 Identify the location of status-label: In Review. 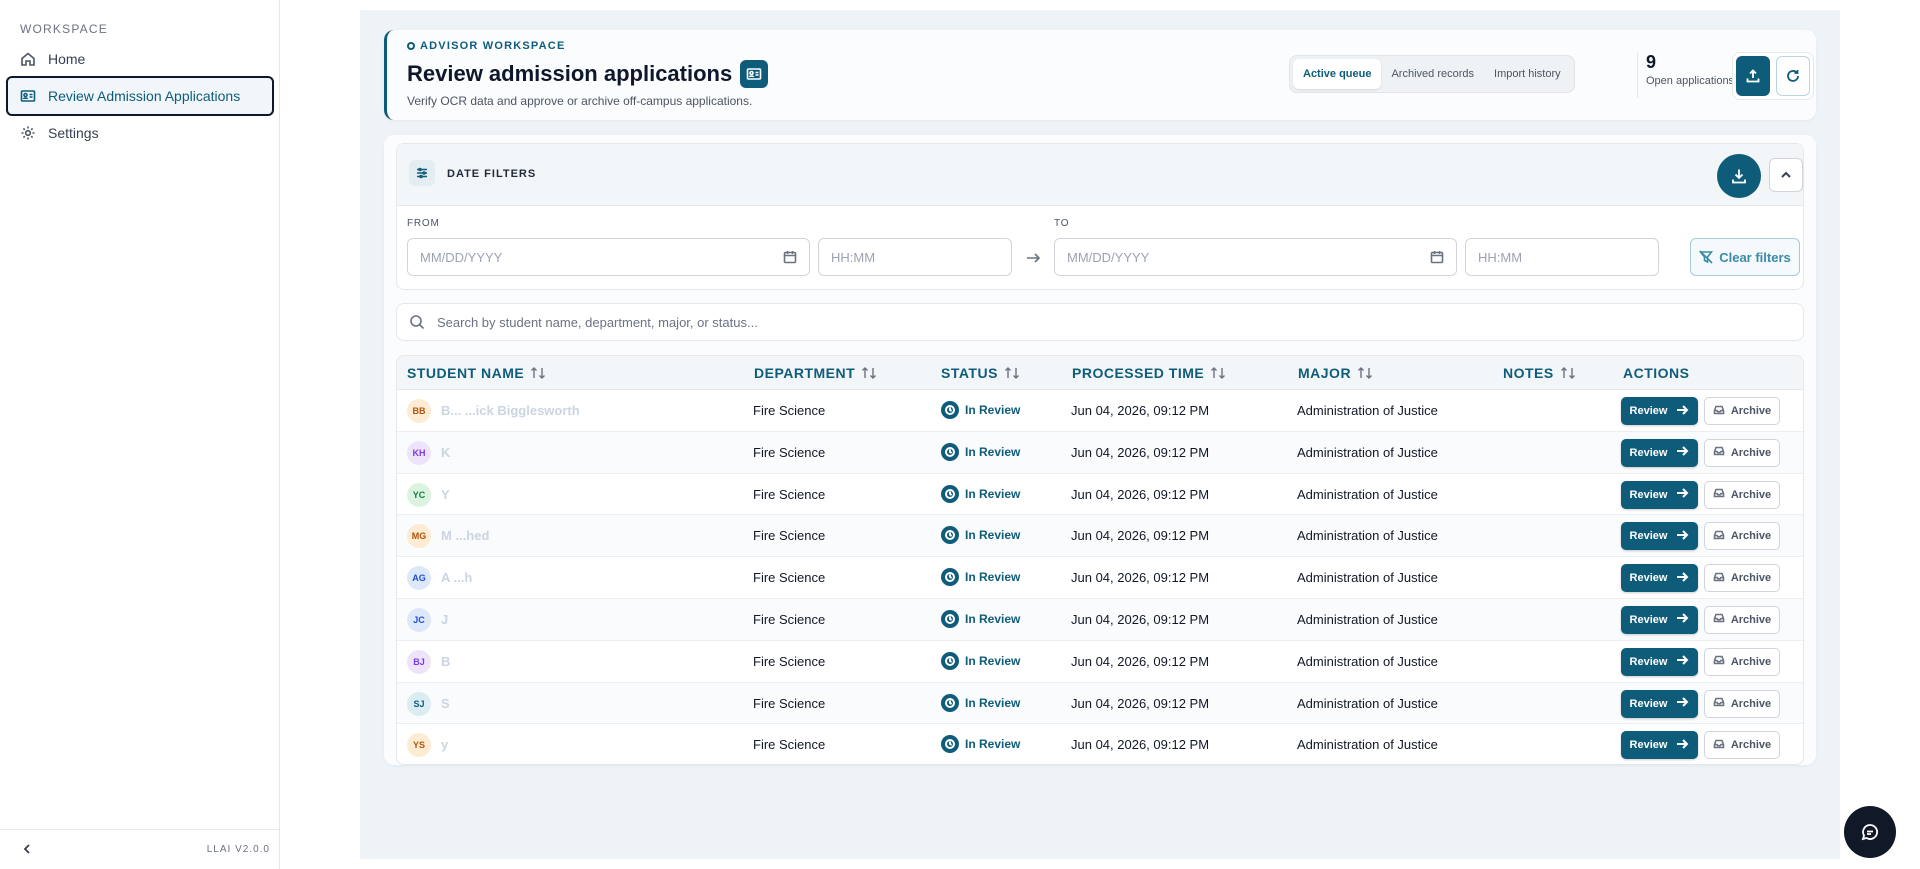
(993, 535).